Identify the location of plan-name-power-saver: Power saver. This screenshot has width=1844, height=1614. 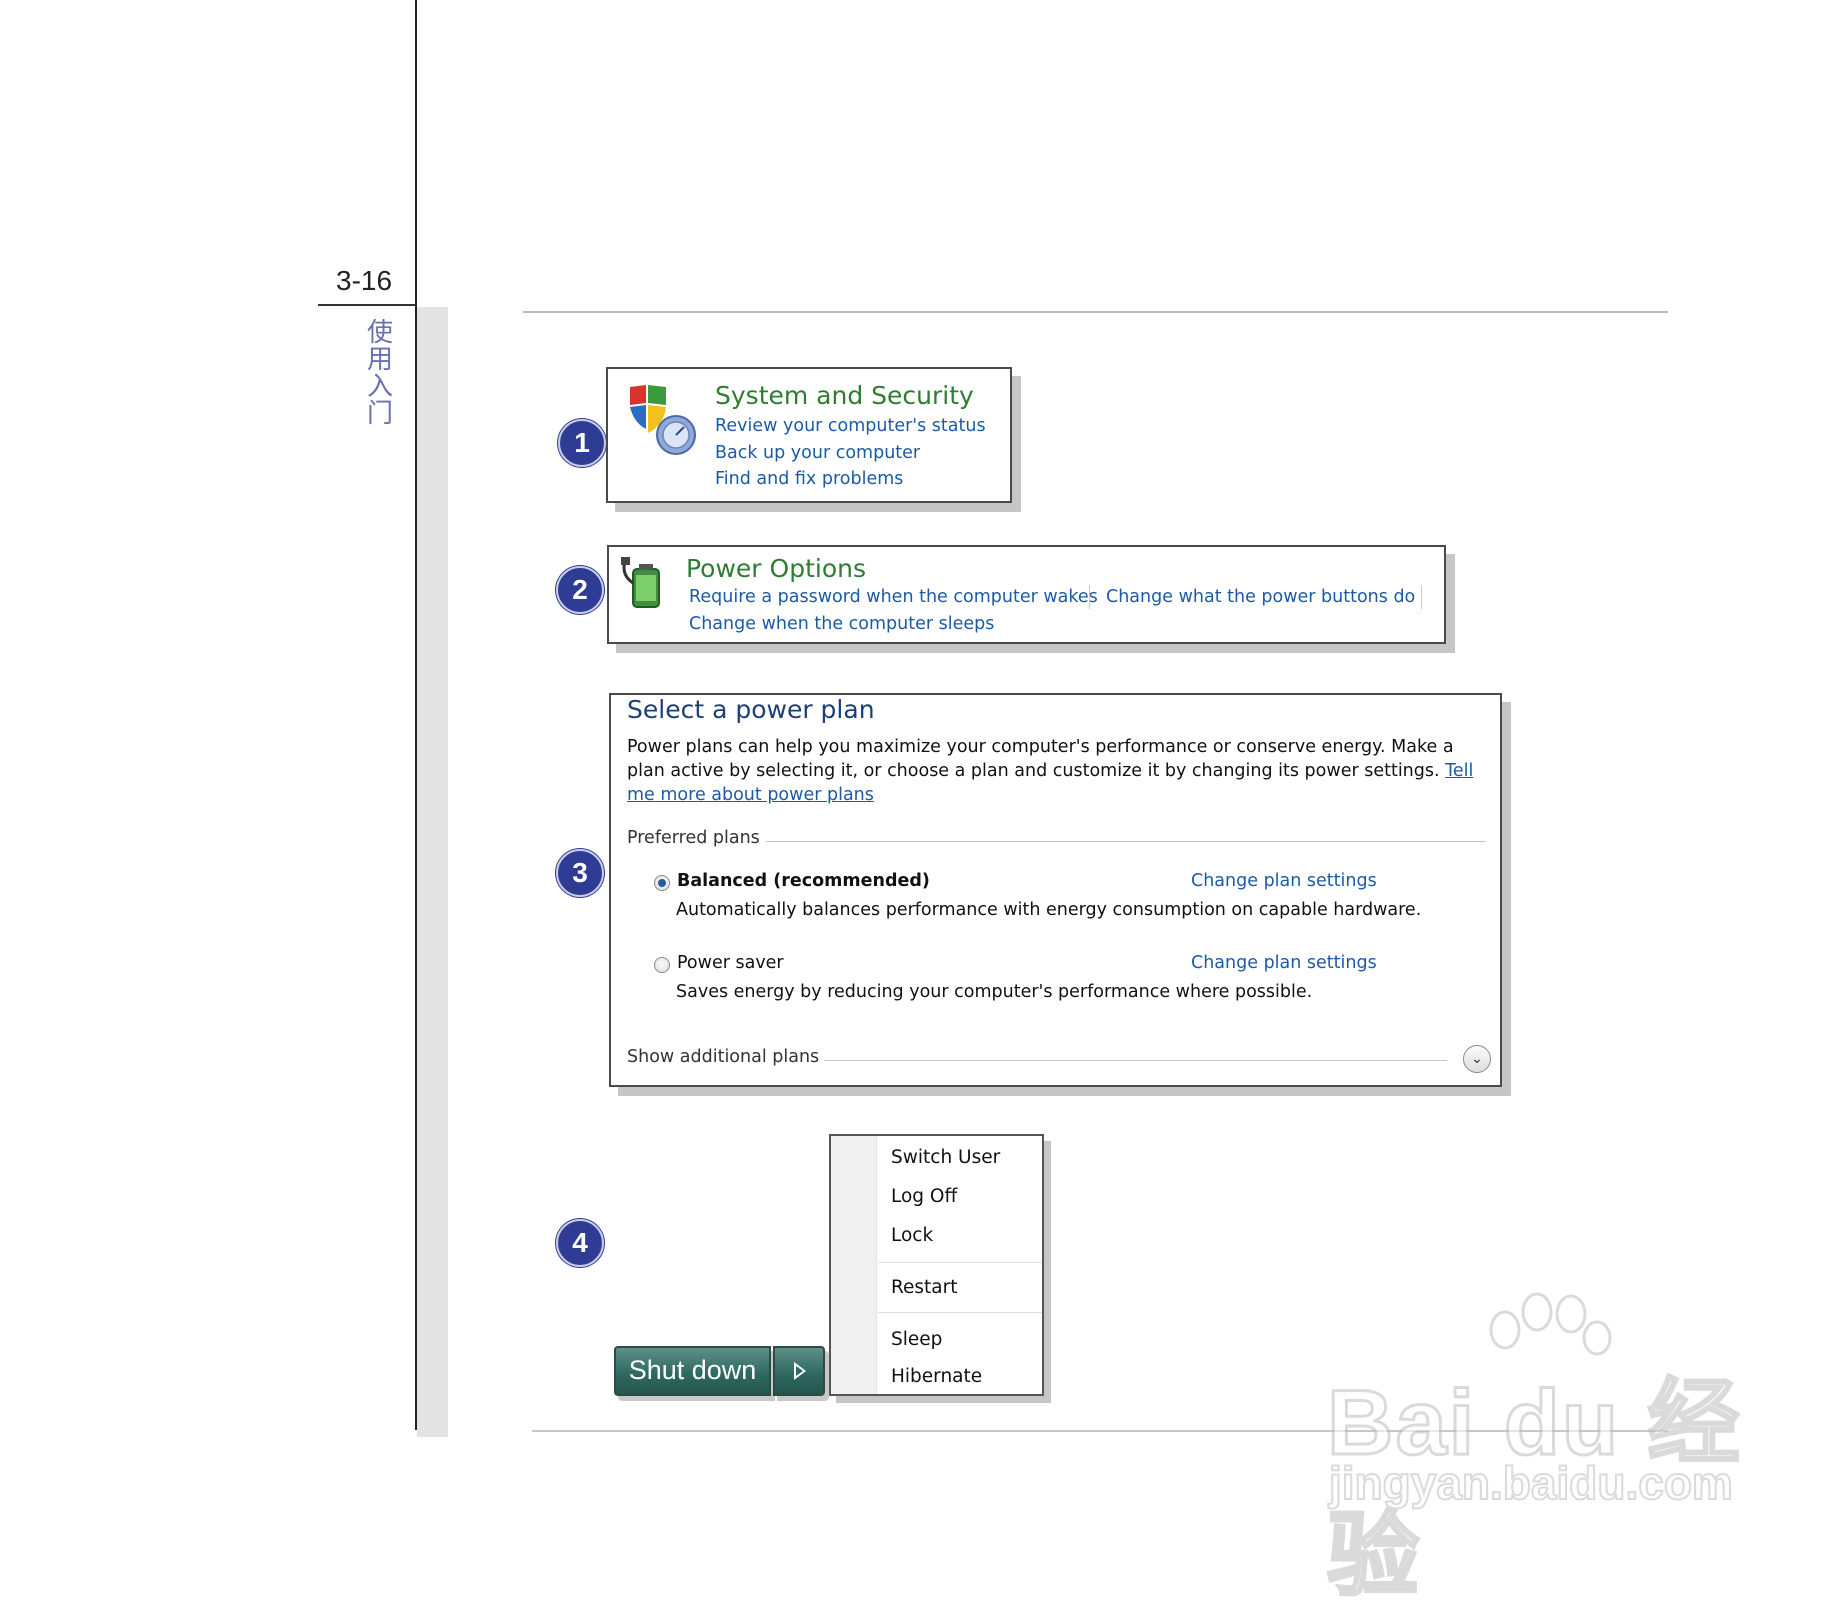
(730, 963).